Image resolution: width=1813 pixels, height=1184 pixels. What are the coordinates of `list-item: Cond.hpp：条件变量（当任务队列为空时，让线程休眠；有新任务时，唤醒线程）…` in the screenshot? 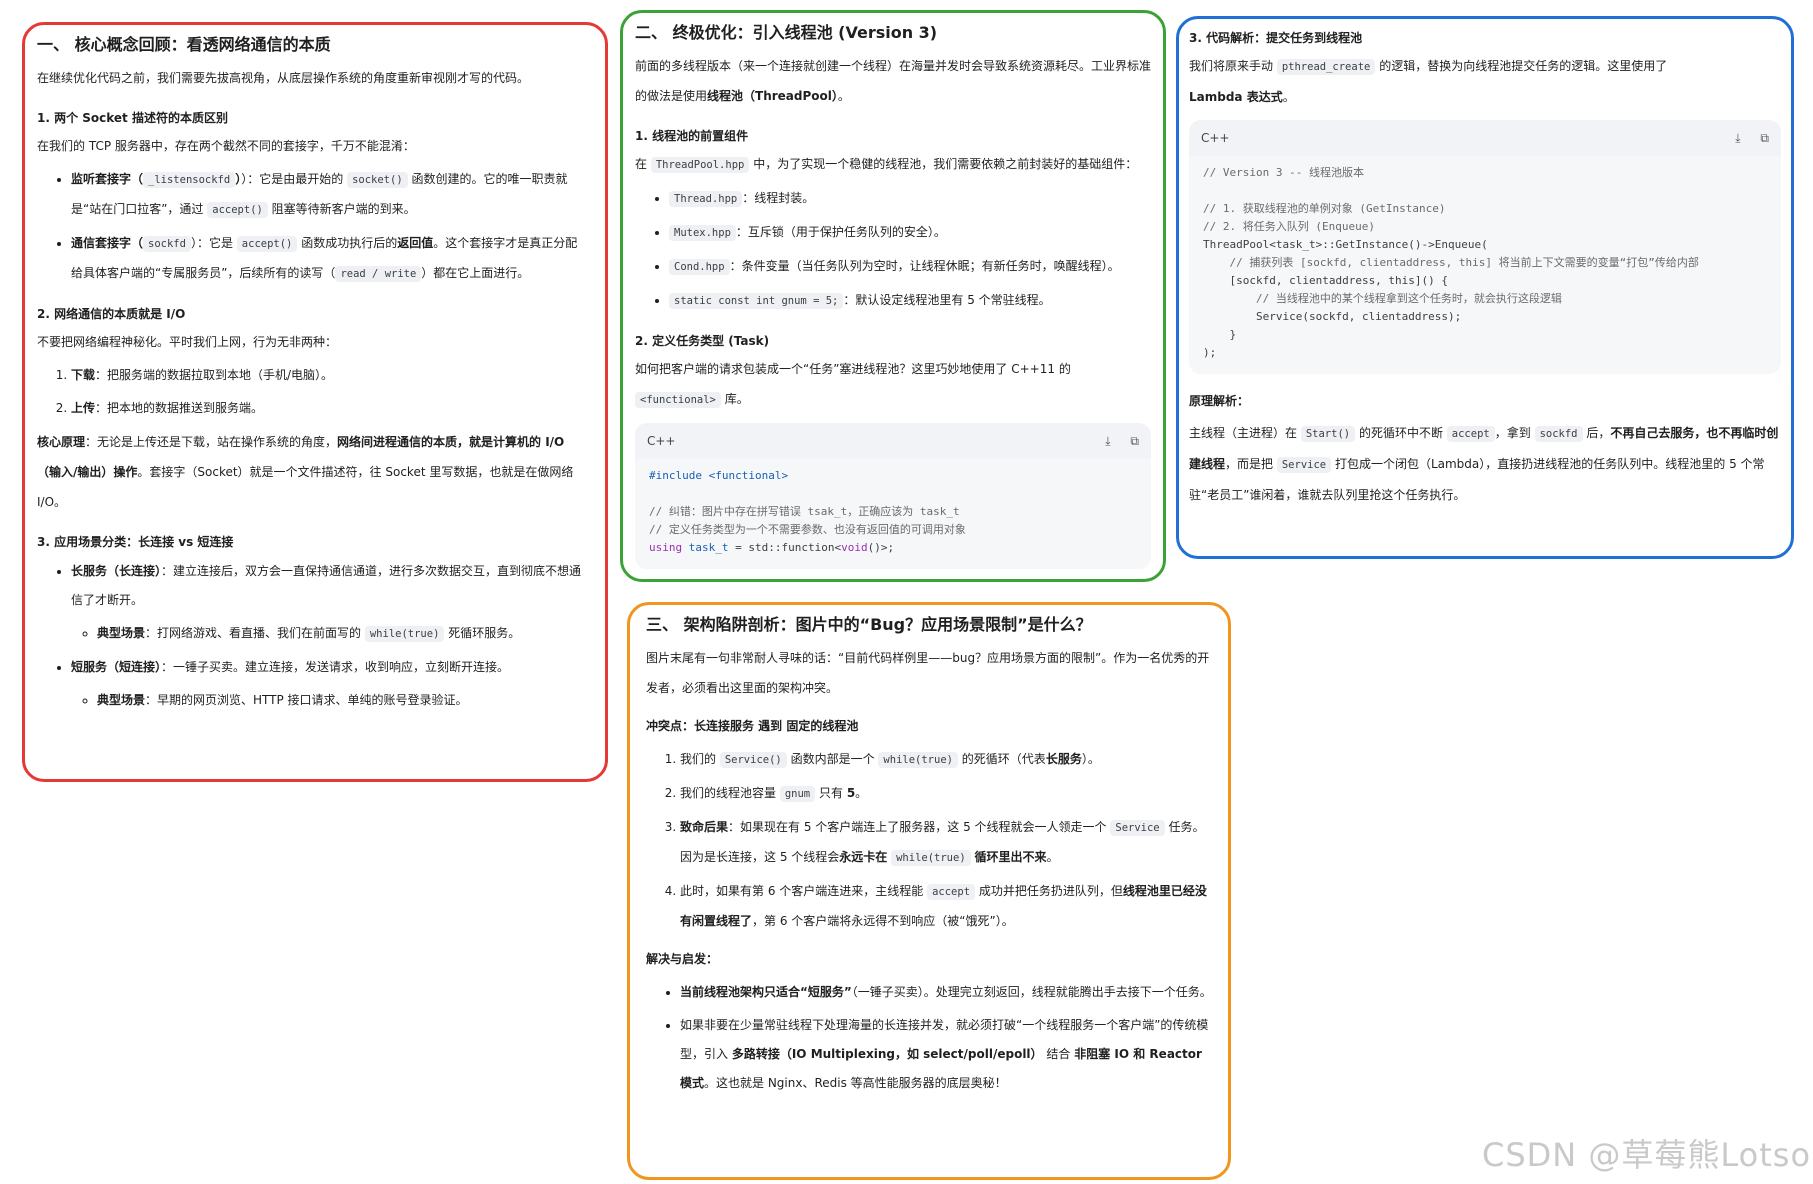 It's located at (910, 267).